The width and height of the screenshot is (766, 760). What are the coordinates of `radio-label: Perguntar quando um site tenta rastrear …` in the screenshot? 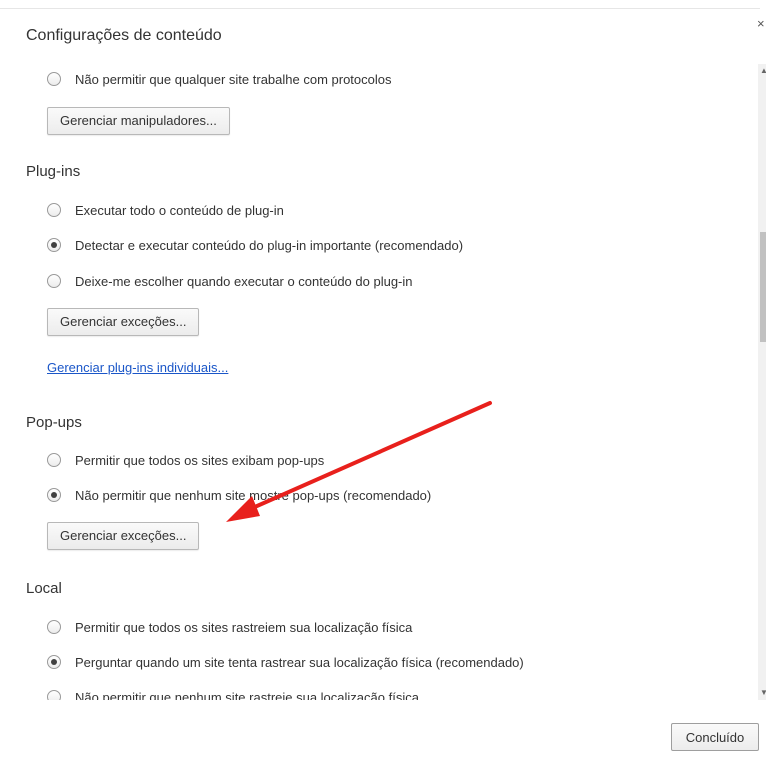 It's located at (299, 662).